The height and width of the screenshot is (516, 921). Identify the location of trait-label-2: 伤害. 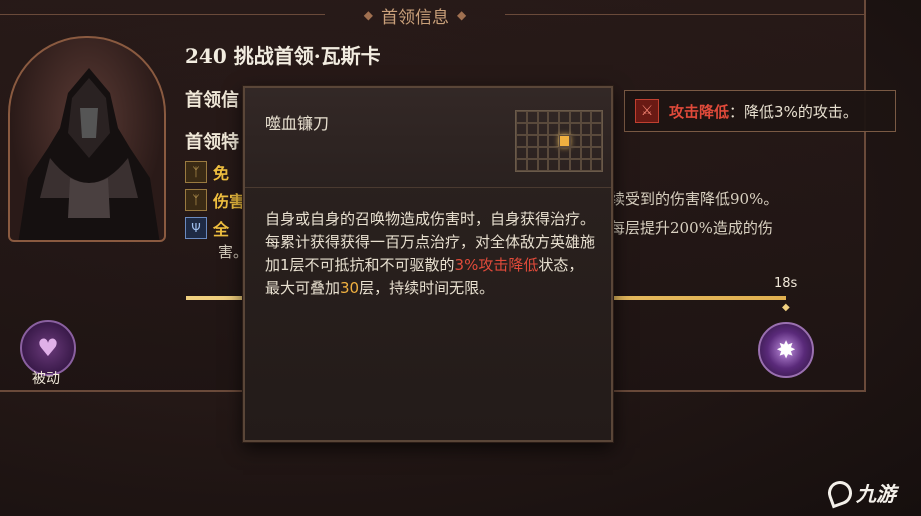
(229, 201).